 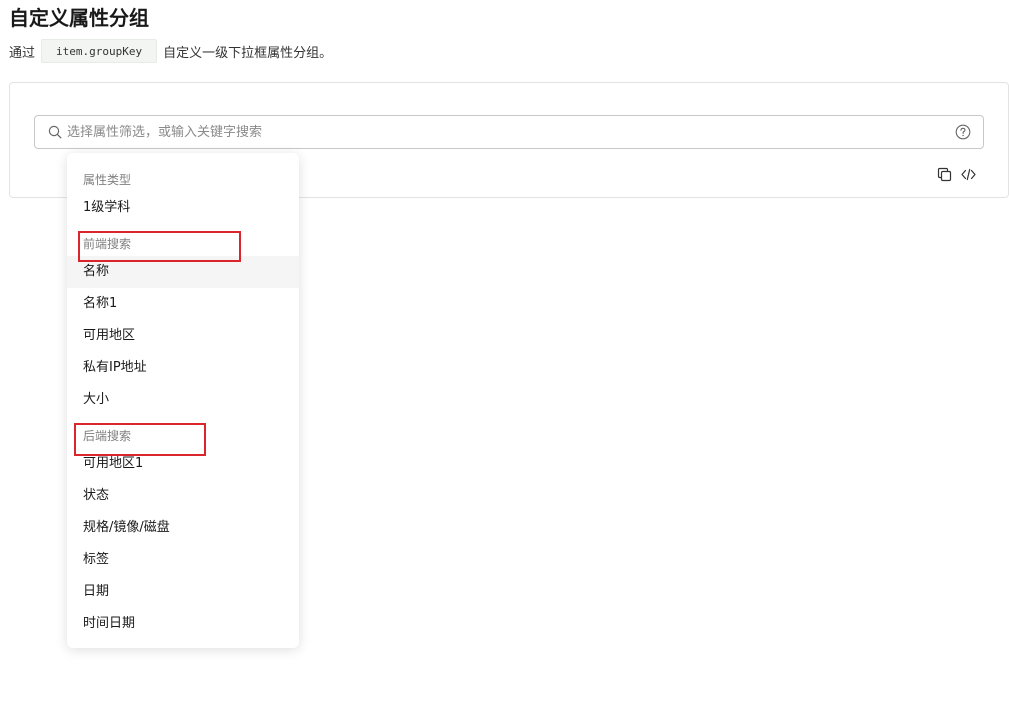 I want to click on demo-toolbar, so click(x=956, y=174).